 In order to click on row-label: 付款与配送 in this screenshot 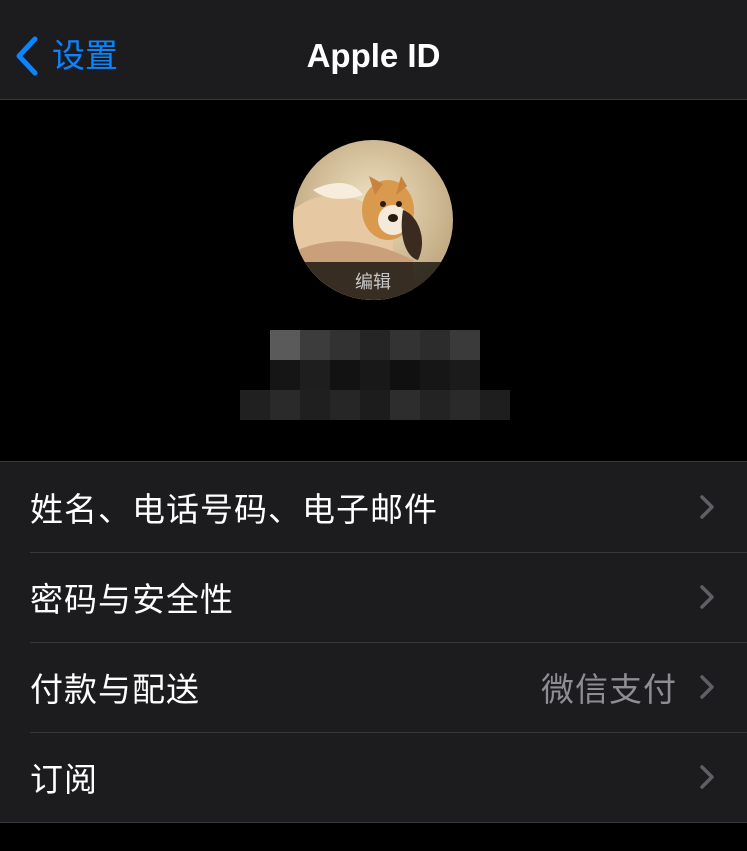, I will do `click(115, 689)`.